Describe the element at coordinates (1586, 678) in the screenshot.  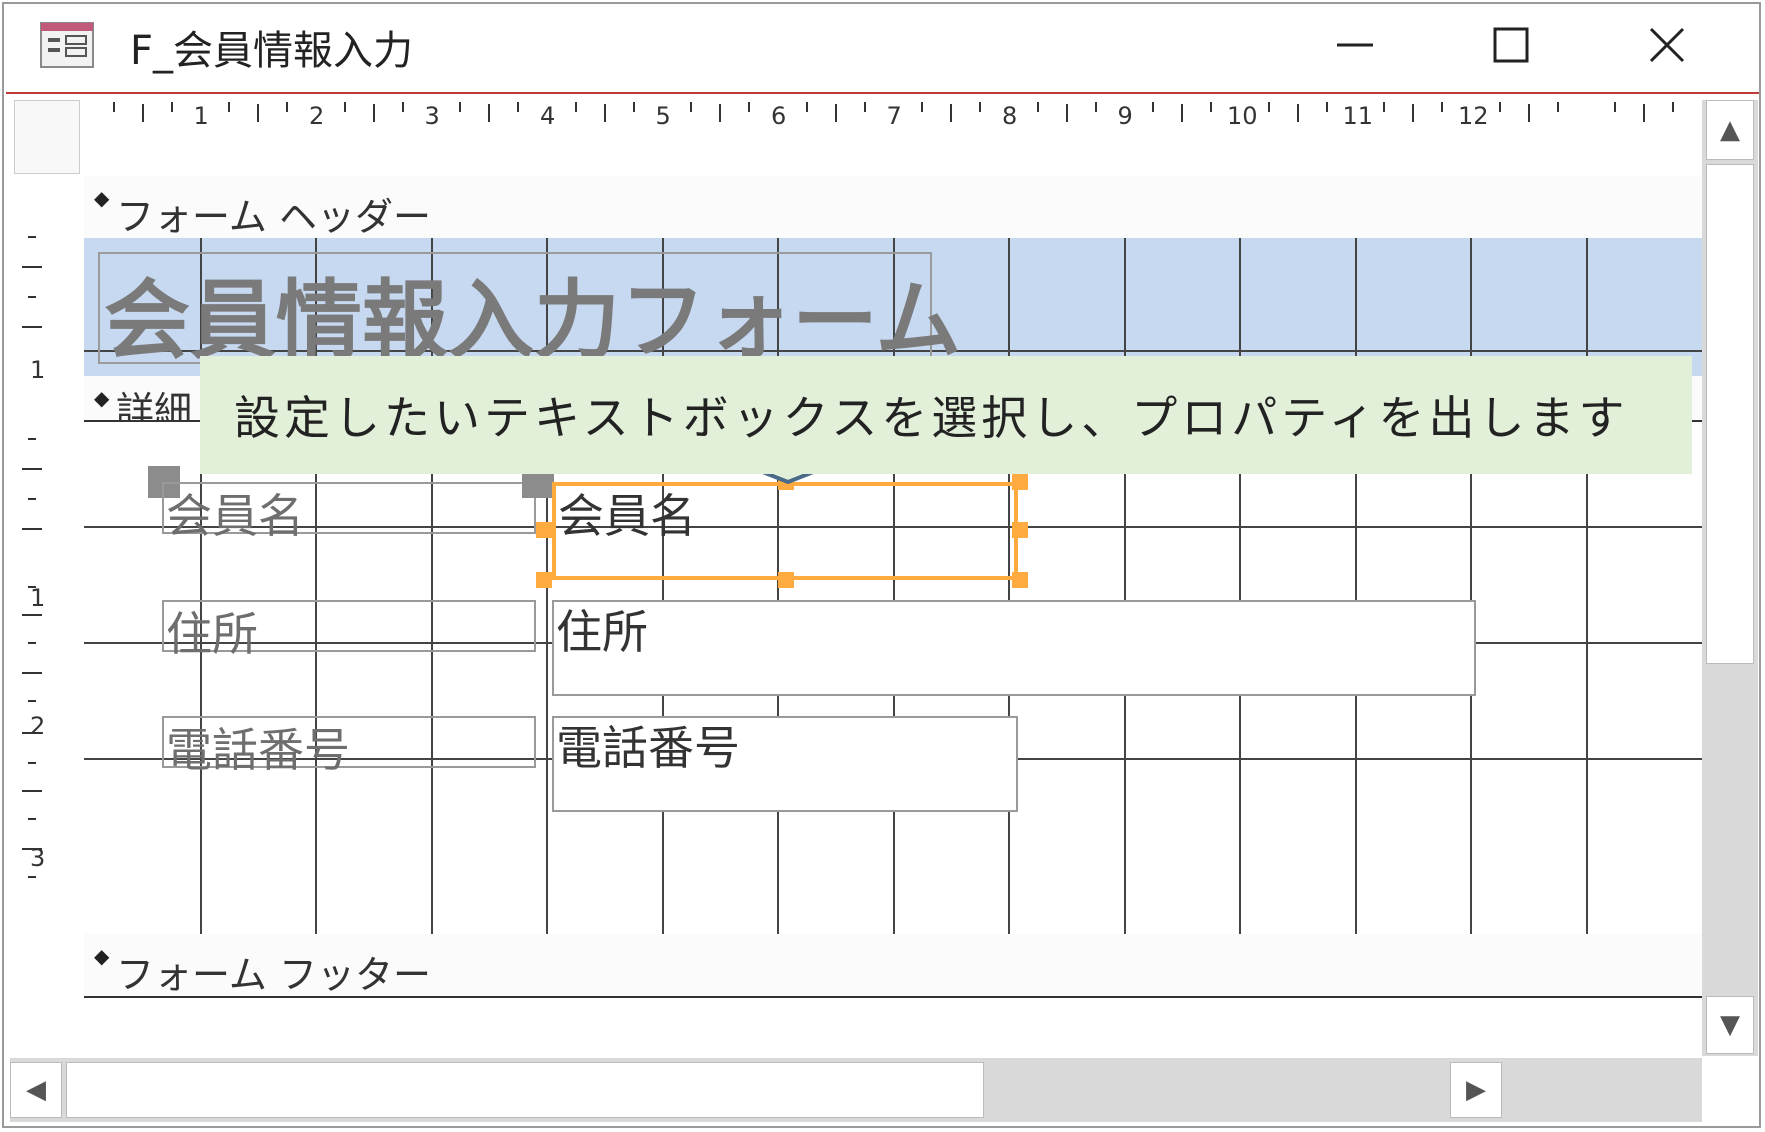
I see `grid-line` at that location.